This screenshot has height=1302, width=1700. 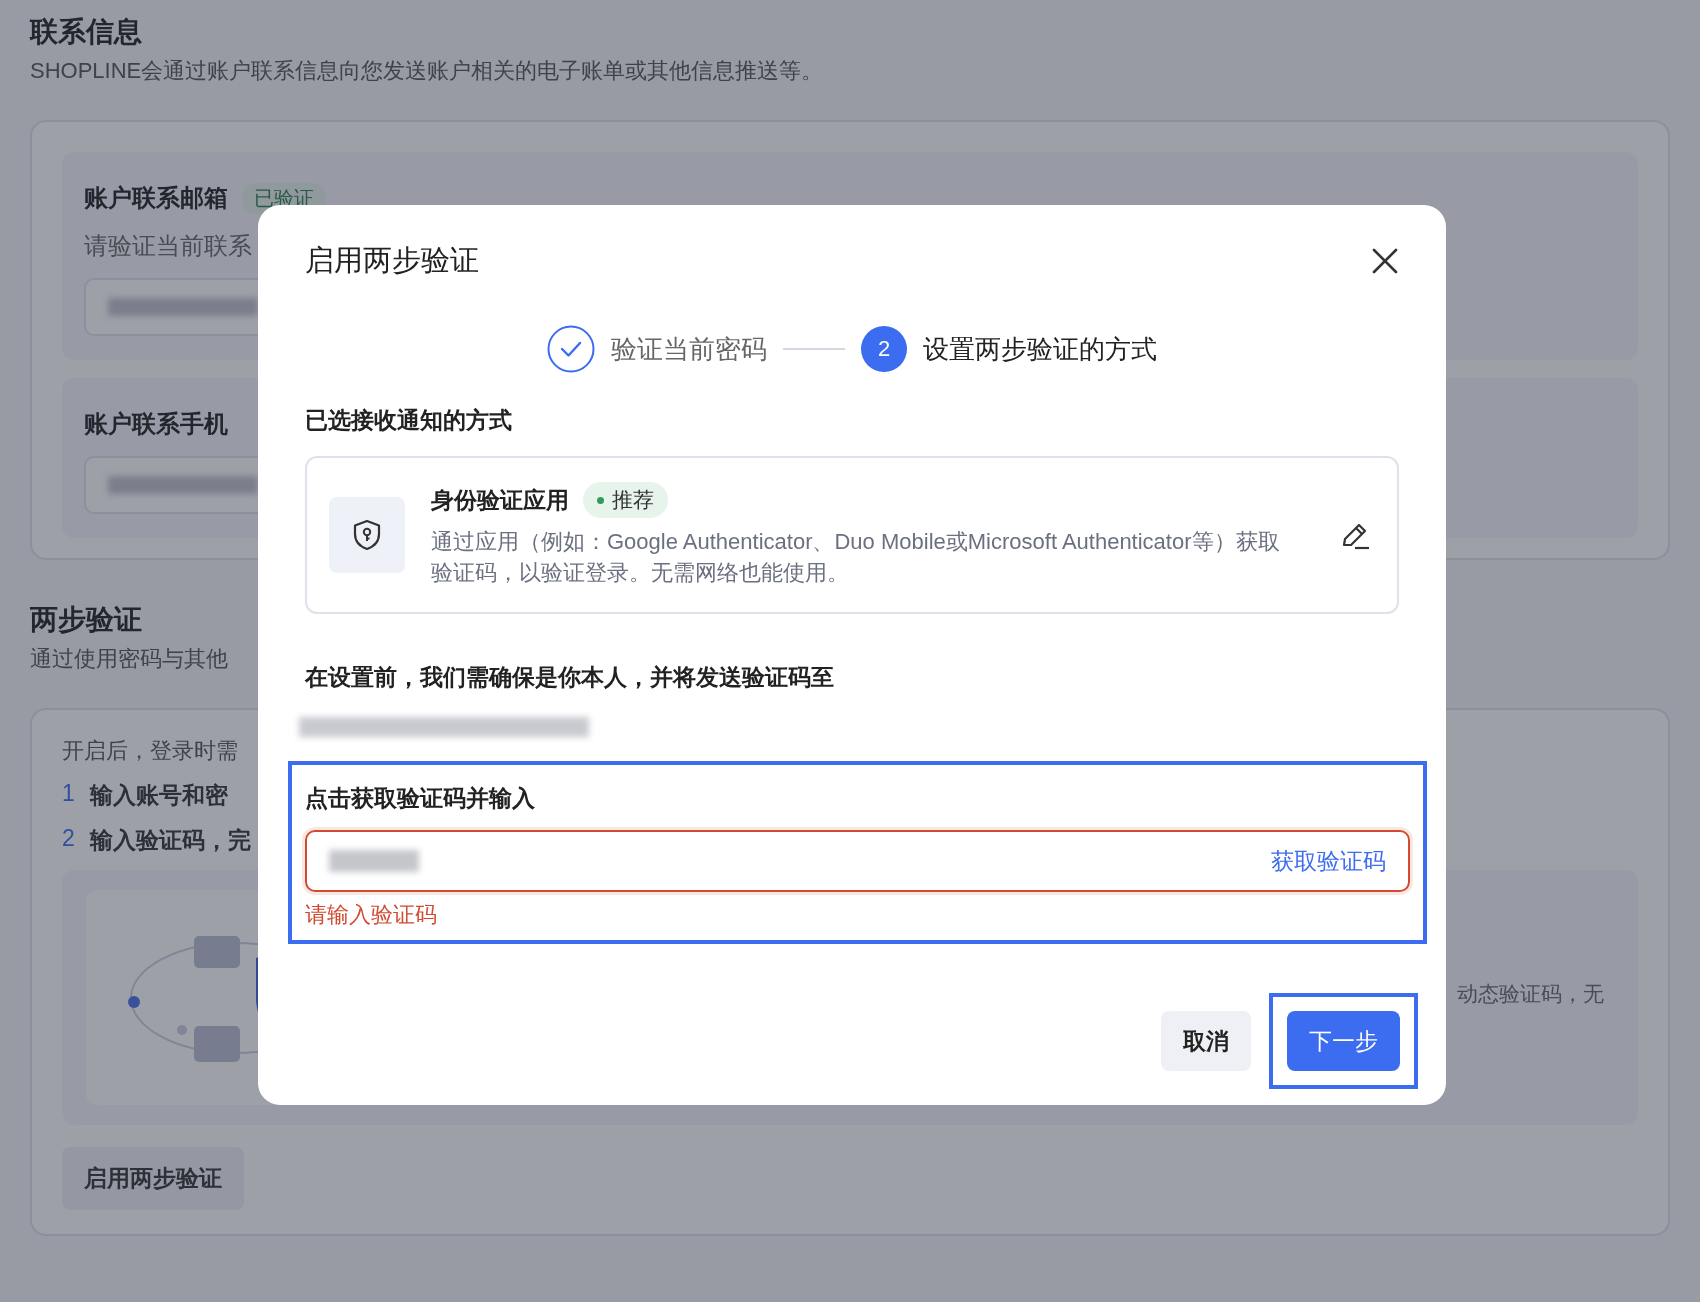 I want to click on method-title: 身份验证应用, so click(x=500, y=500).